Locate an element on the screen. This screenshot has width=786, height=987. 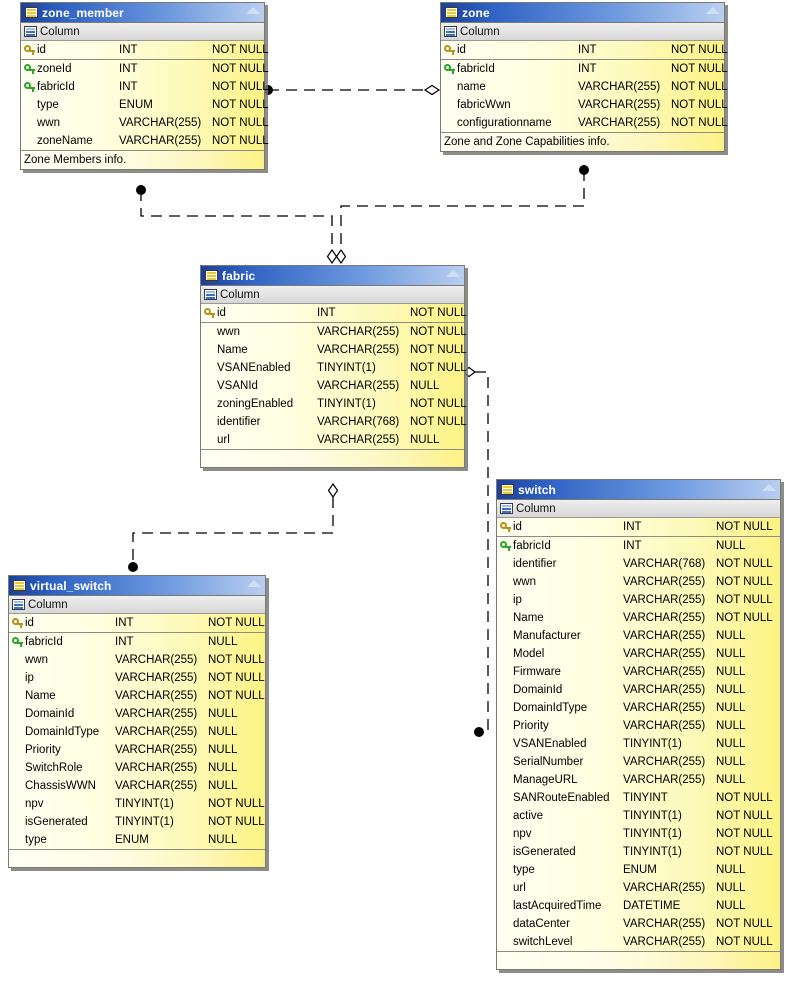
table-row: ManageURL VARCHAR(255) NULL is located at coordinates (638, 780).